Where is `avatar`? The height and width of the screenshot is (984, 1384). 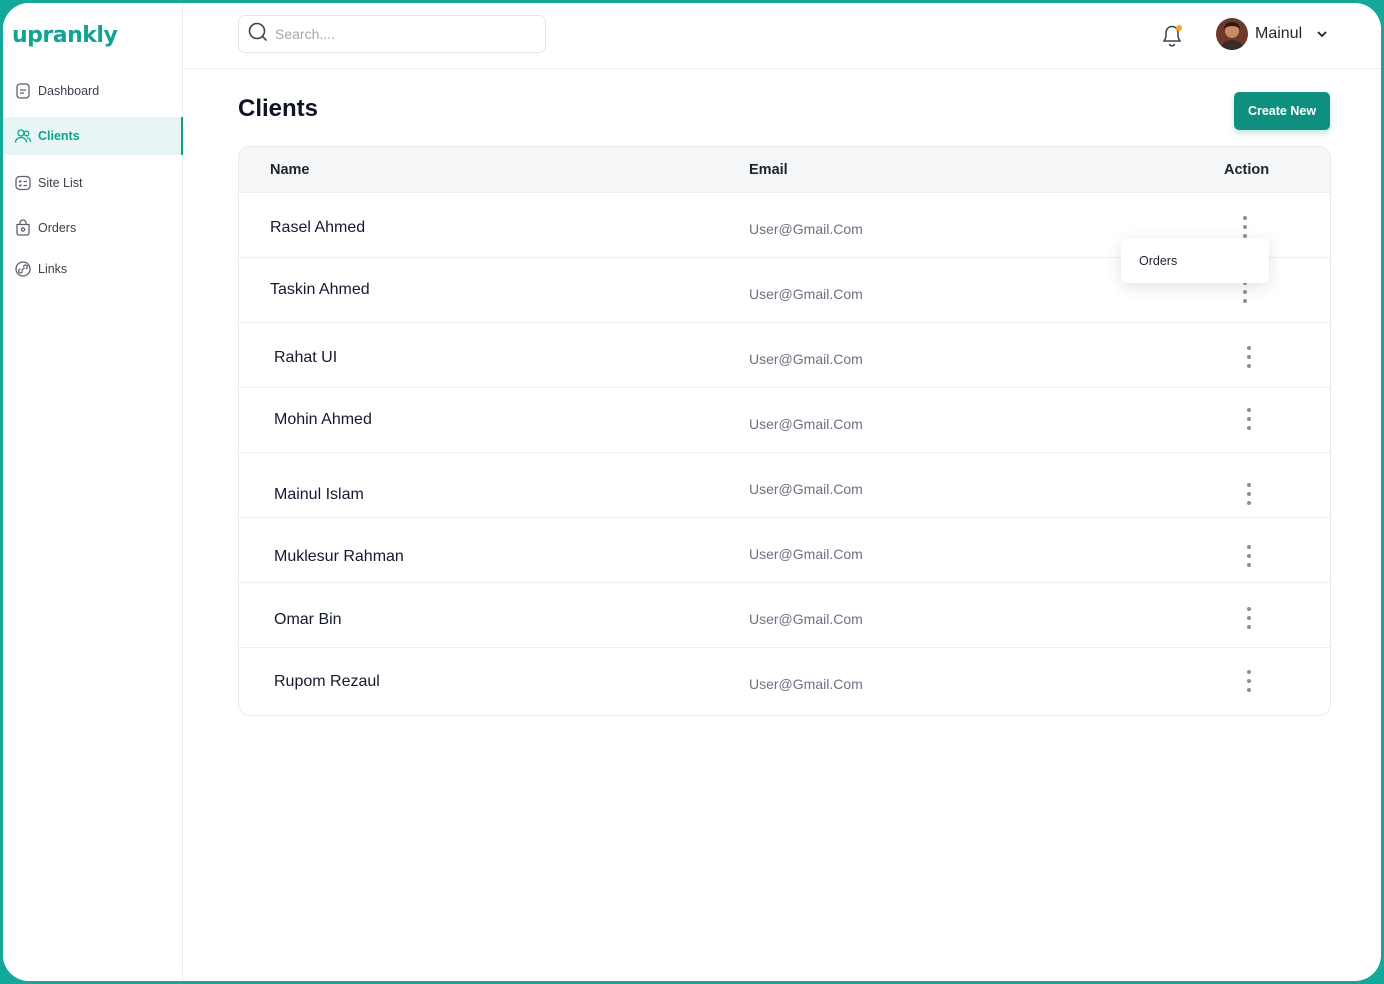
avatar is located at coordinates (1232, 34).